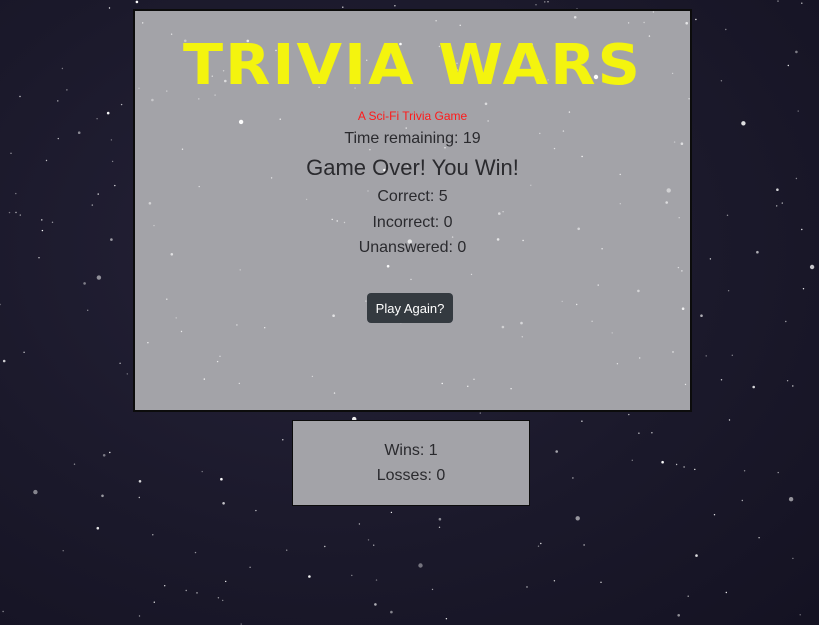 The height and width of the screenshot is (625, 819). I want to click on time-remaining: Time remaining: 19, so click(412, 138).